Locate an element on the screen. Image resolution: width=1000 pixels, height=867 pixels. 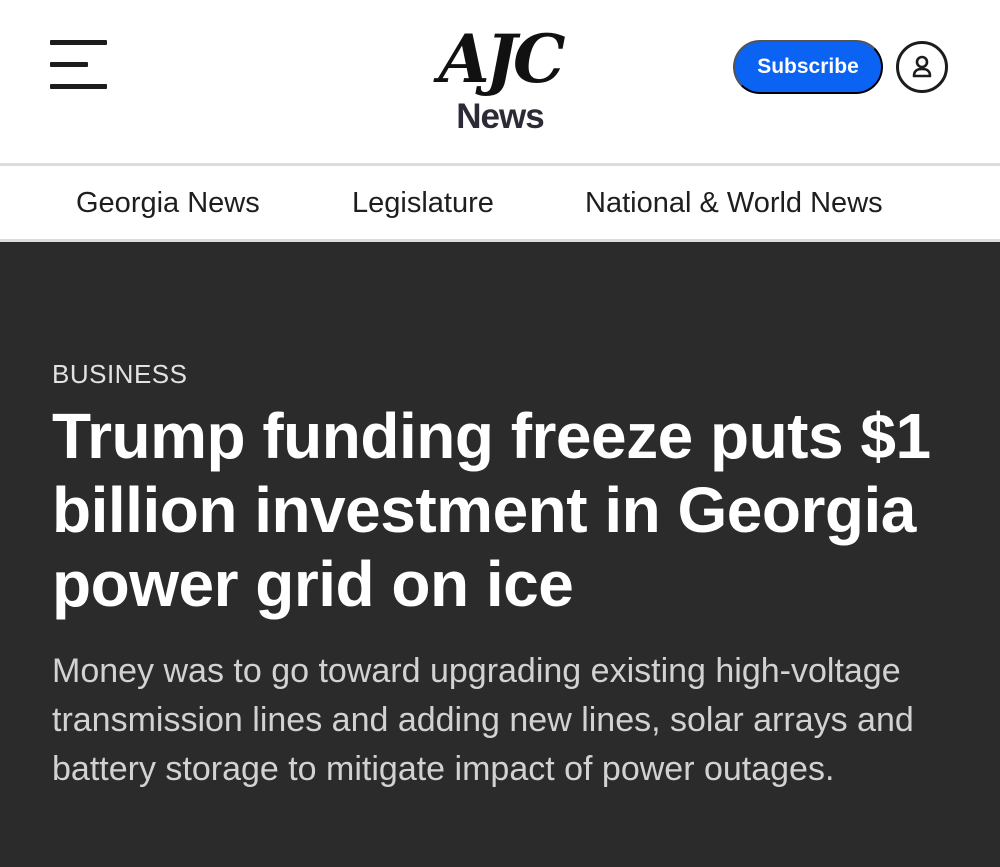
nav-scroll-fade is located at coordinates (970, 202).